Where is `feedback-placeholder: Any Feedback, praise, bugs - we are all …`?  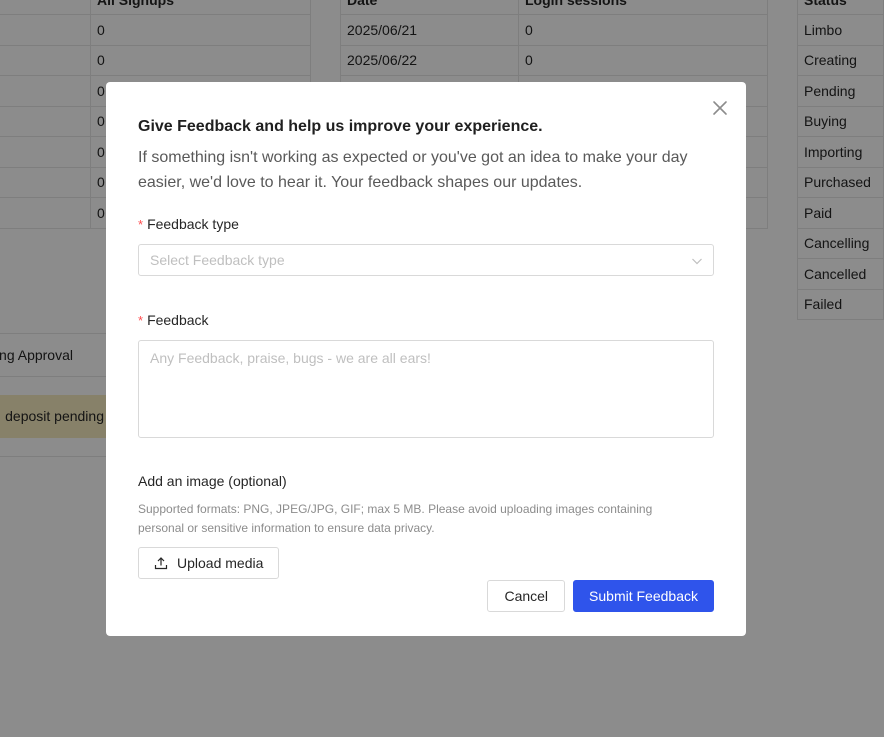 feedback-placeholder: Any Feedback, praise, bugs - we are all … is located at coordinates (290, 358).